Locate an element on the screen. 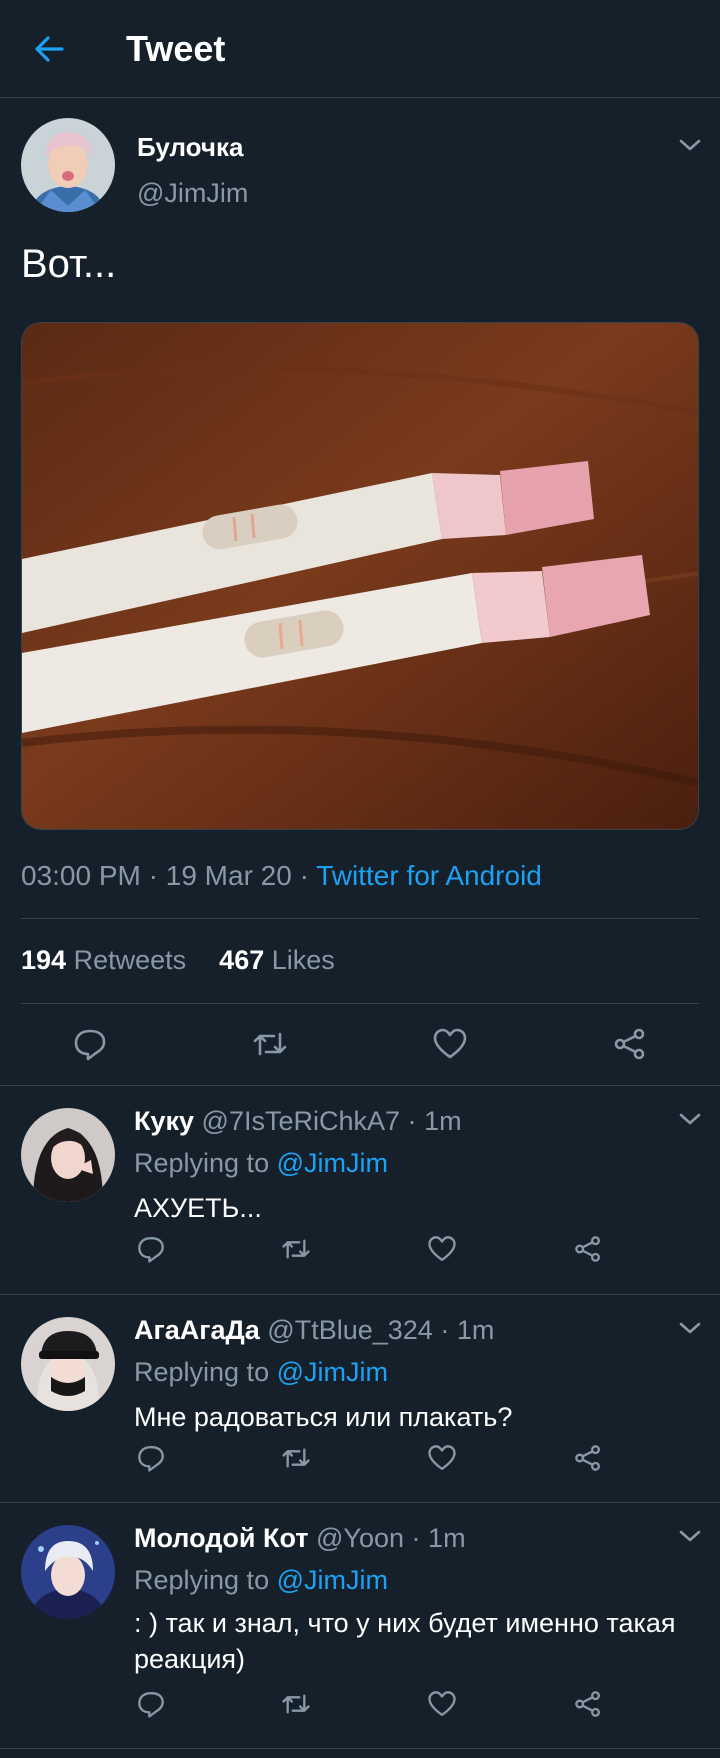  retweets-stat: 194 Retweets is located at coordinates (103, 960).